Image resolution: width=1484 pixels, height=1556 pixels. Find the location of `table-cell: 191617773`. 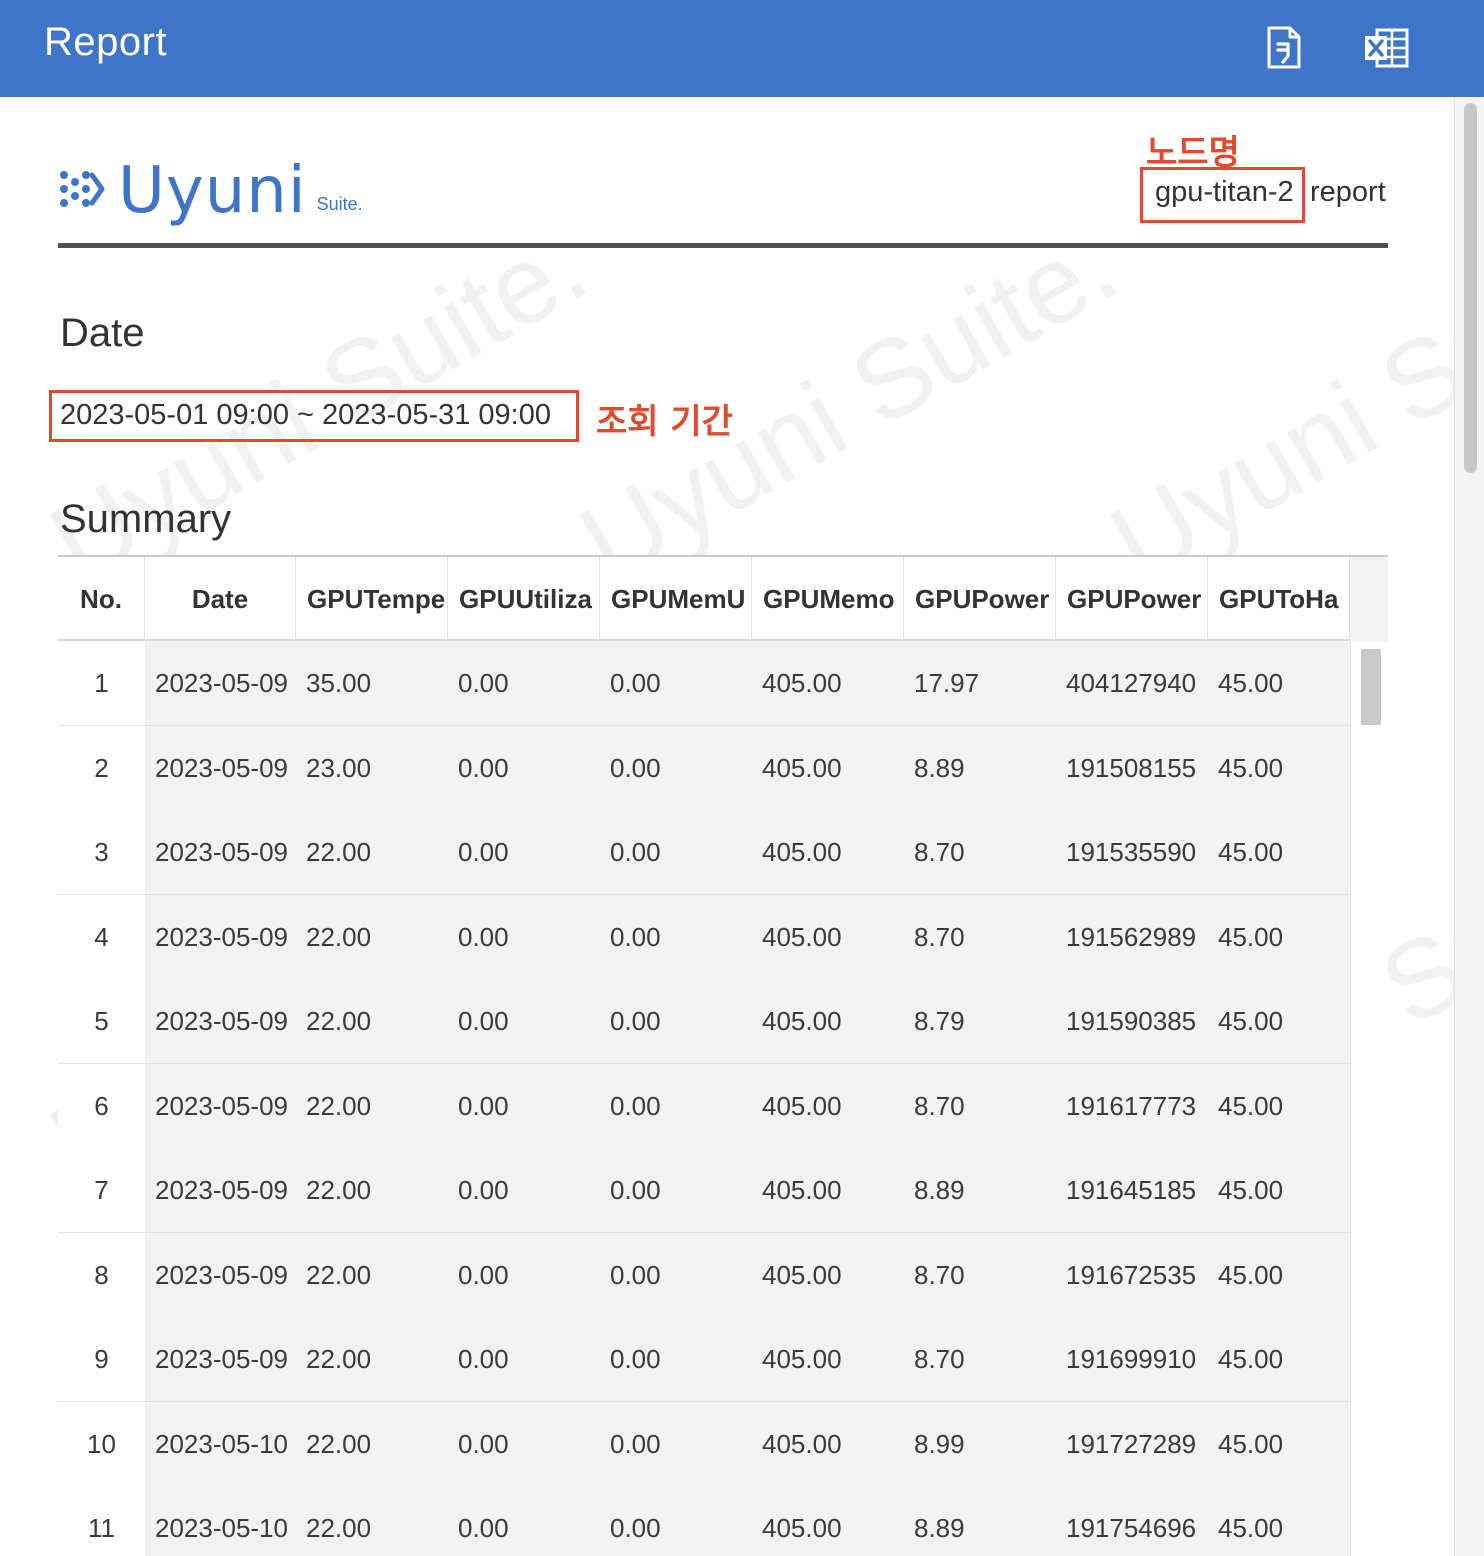

table-cell: 191617773 is located at coordinates (1131, 1105).